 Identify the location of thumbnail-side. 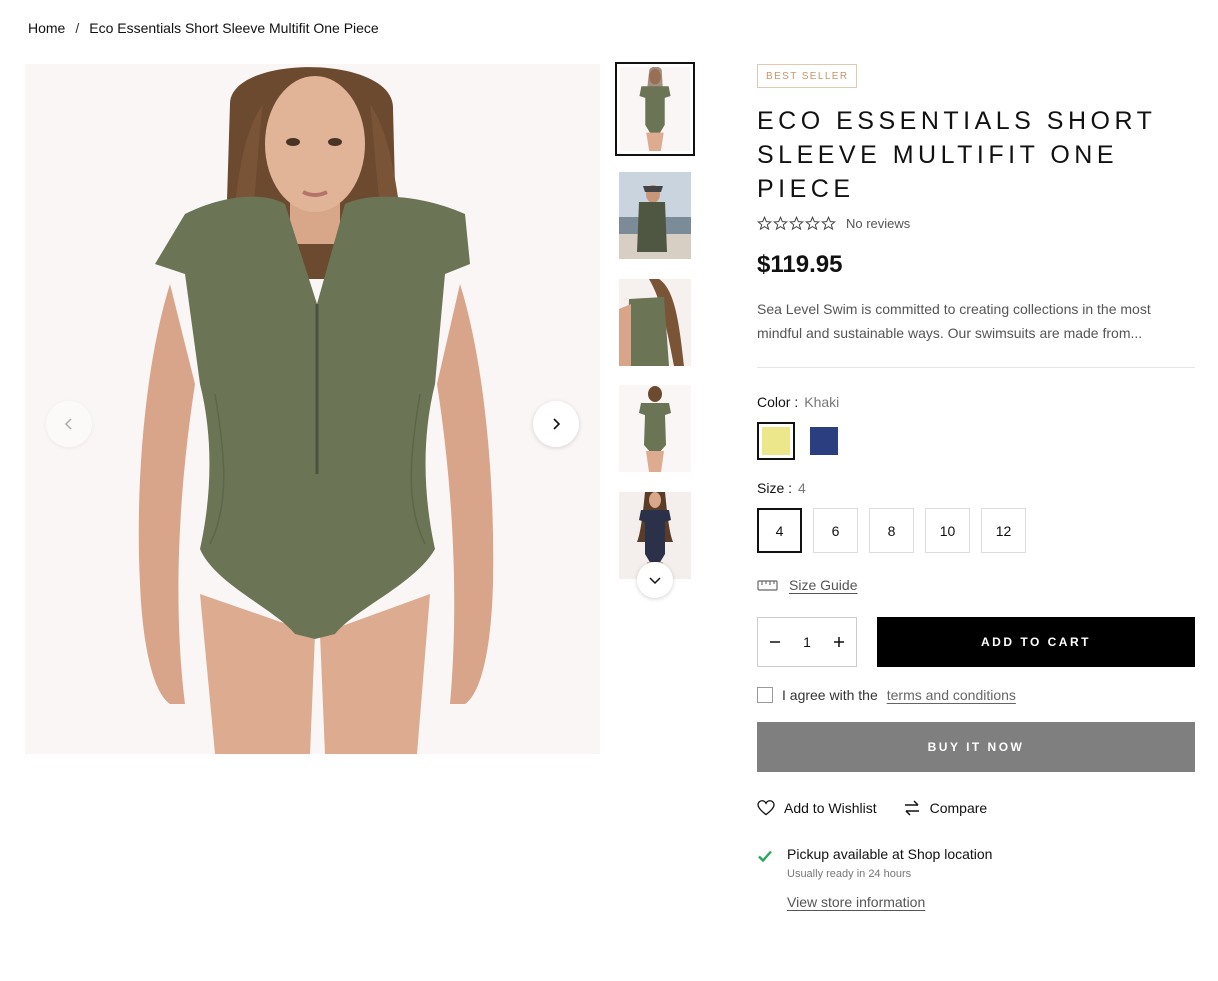
(655, 322).